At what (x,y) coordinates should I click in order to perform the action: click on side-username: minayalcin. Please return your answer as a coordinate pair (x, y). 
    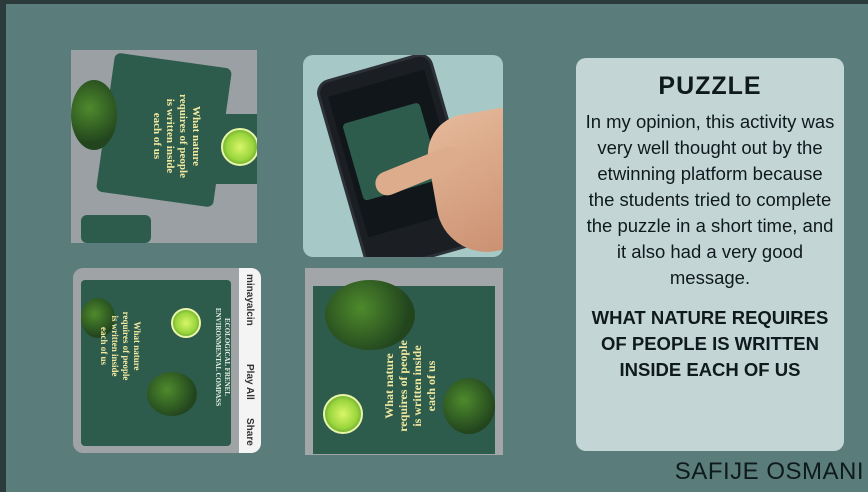
    Looking at the image, I should click on (249, 300).